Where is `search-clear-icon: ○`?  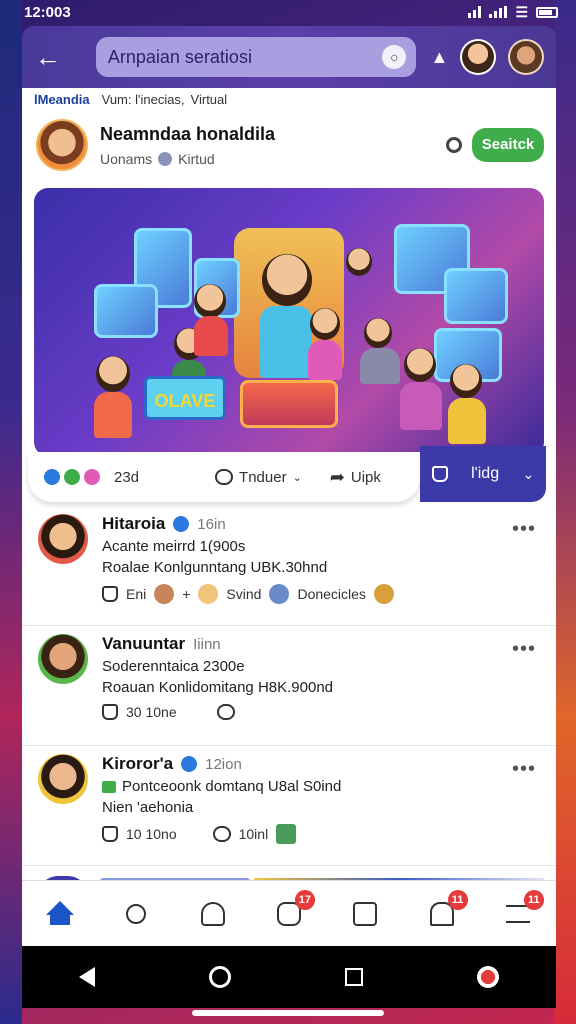 search-clear-icon: ○ is located at coordinates (394, 57).